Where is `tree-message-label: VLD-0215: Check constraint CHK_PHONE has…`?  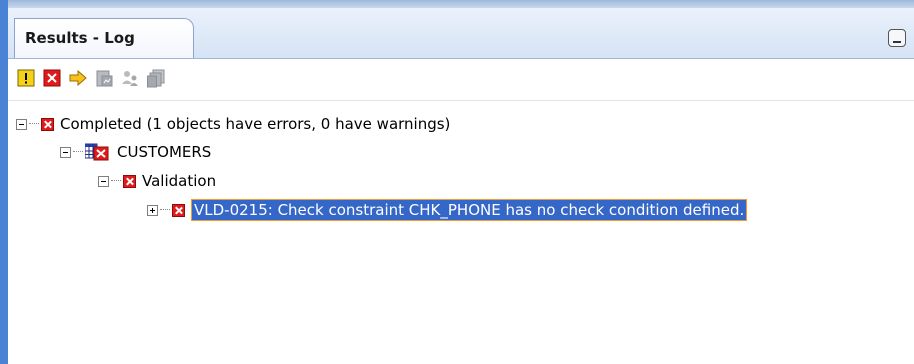
tree-message-label: VLD-0215: Check constraint CHK_PHONE has… is located at coordinates (469, 210).